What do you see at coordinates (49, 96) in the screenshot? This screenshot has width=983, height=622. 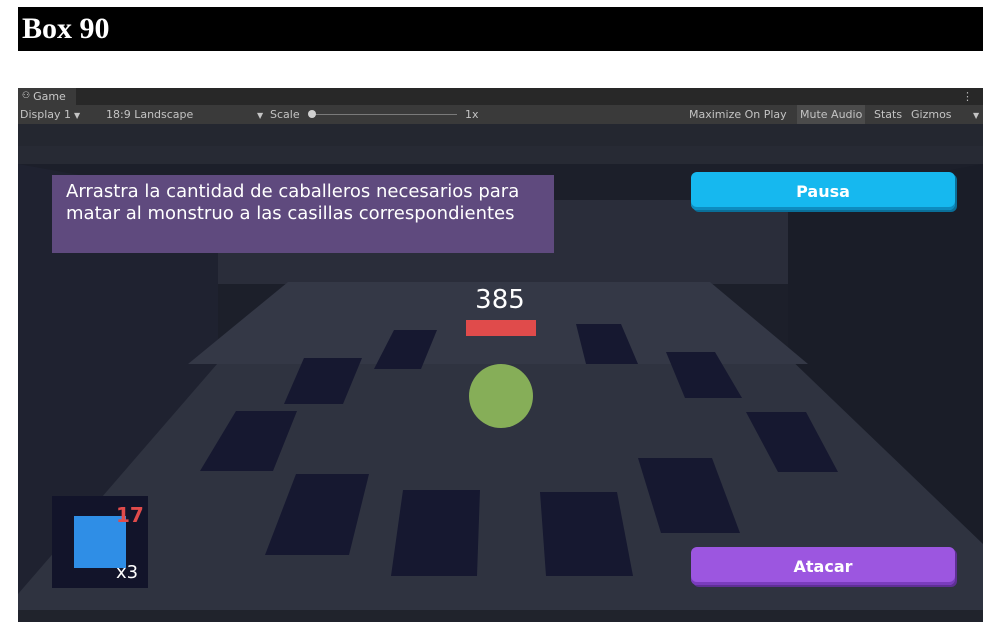 I see `tab-game-label: Game` at bounding box center [49, 96].